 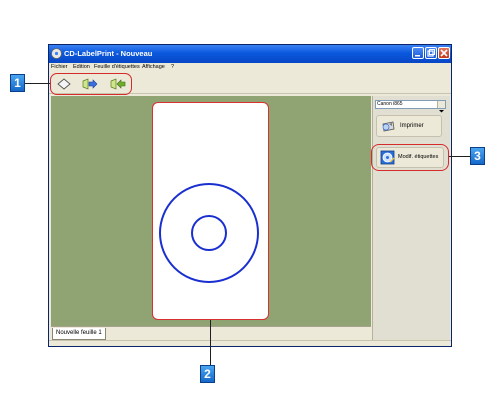 What do you see at coordinates (412, 126) in the screenshot?
I see `print-label: Imprimer` at bounding box center [412, 126].